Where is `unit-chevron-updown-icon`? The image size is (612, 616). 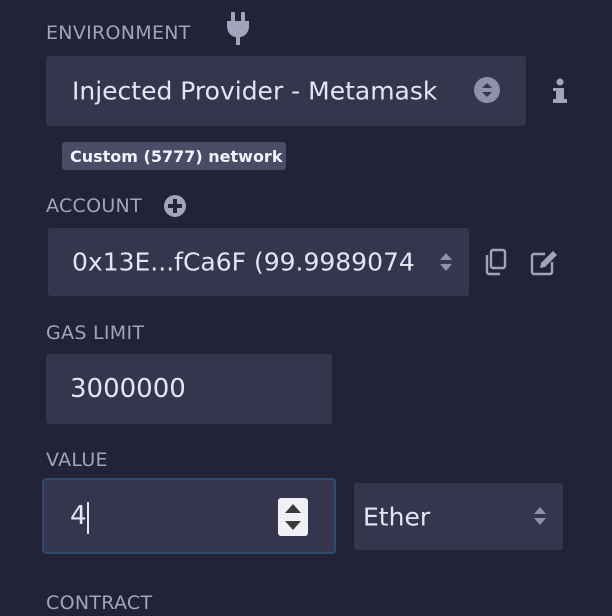 unit-chevron-updown-icon is located at coordinates (540, 516).